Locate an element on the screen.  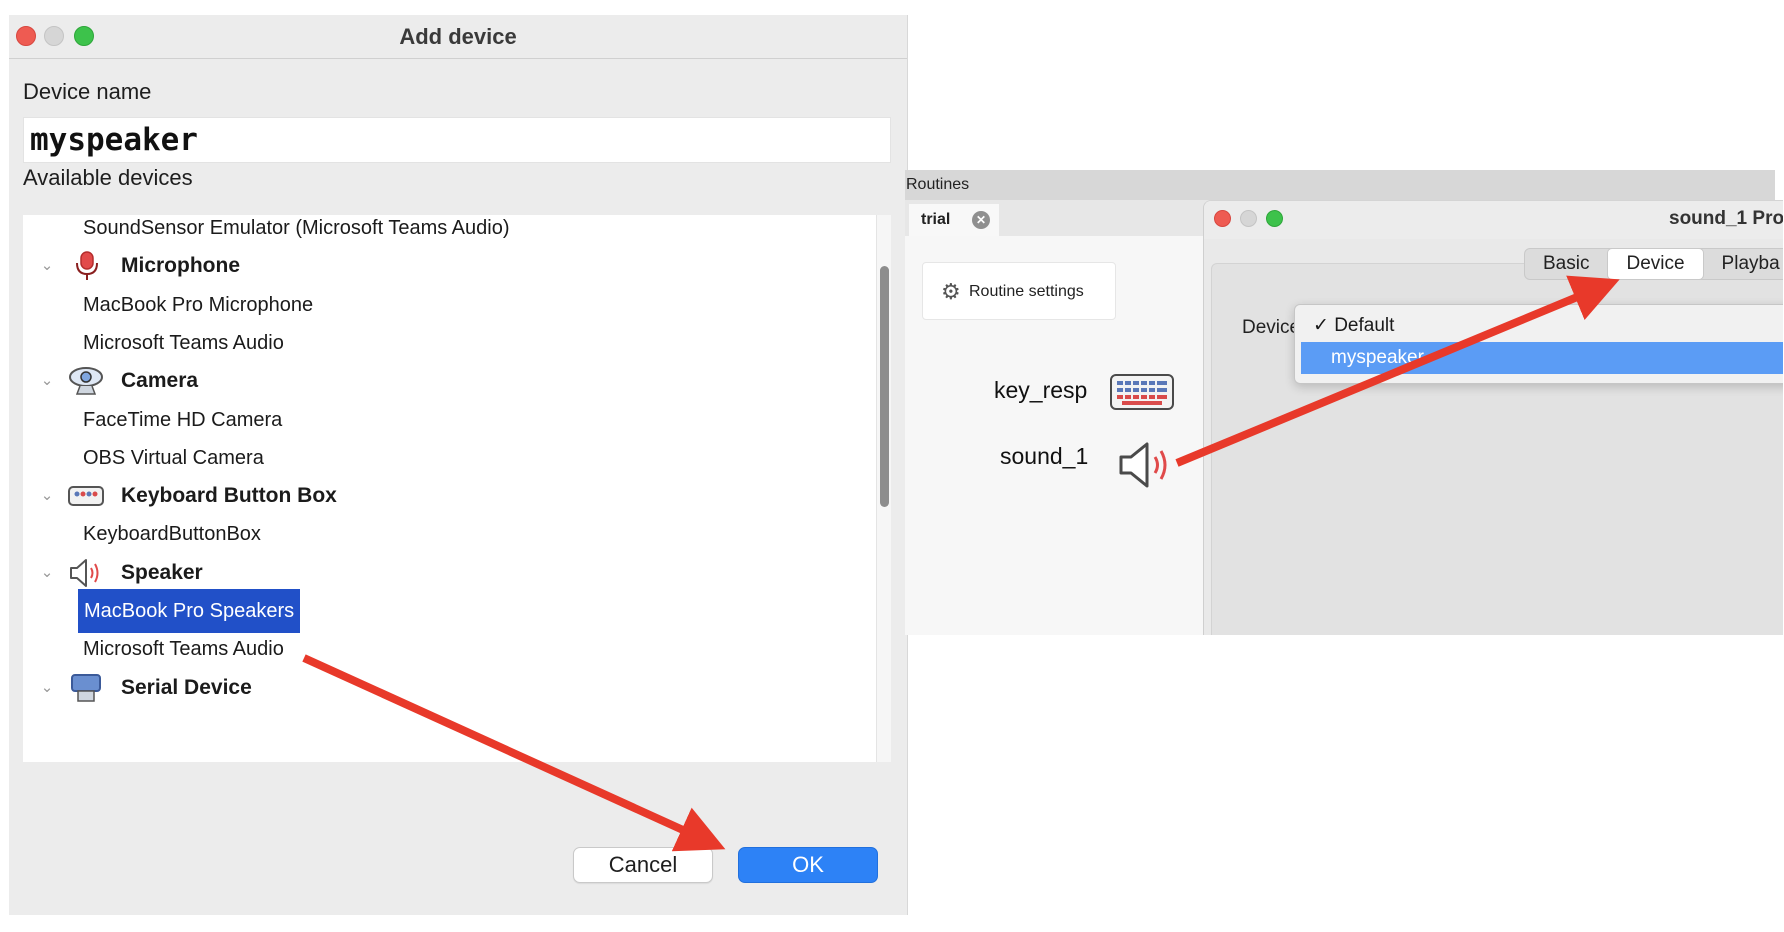
dropdown-option-myspeaker: myspeaker is located at coordinates (1542, 358).